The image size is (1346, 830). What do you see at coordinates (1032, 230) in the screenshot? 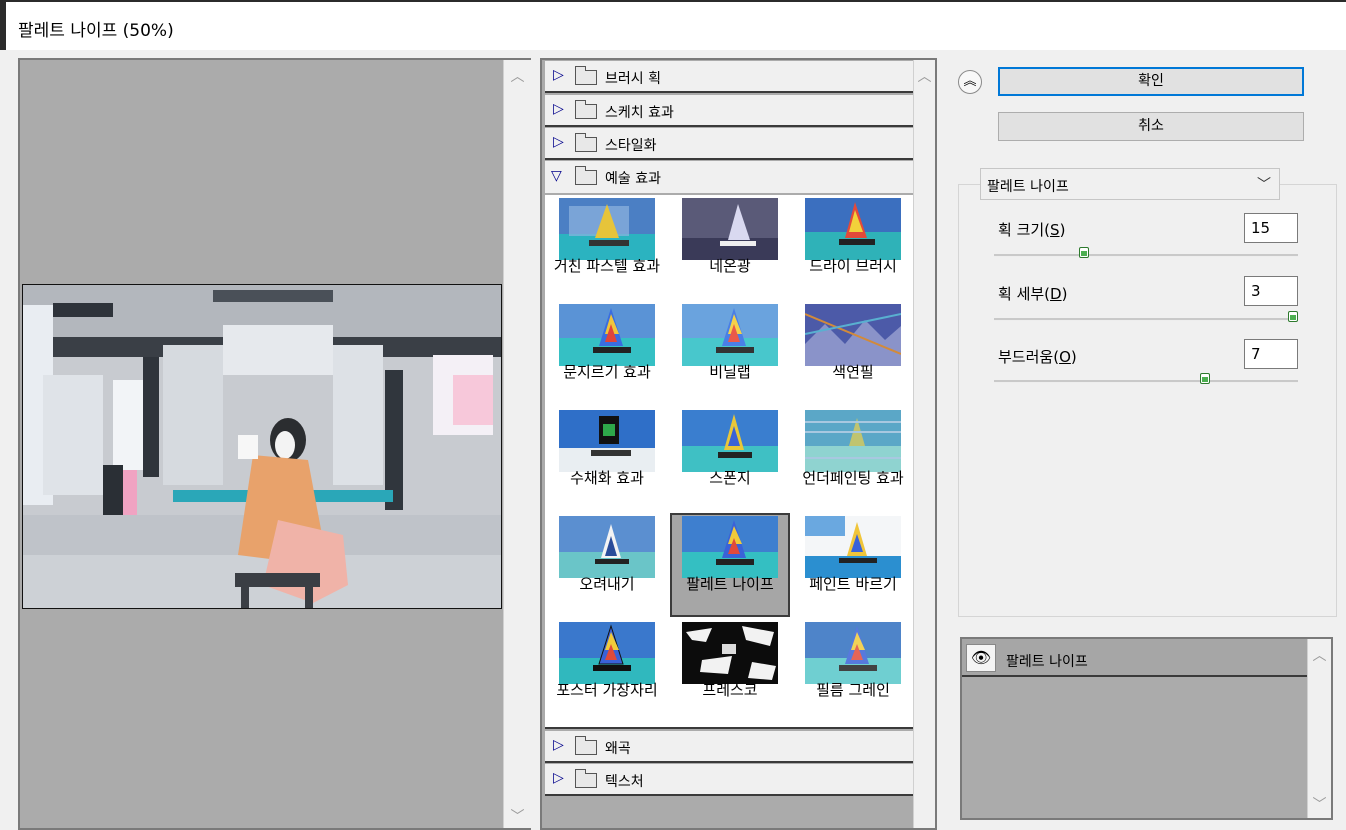
I see `stroke-size-label: 획 크기(S)` at bounding box center [1032, 230].